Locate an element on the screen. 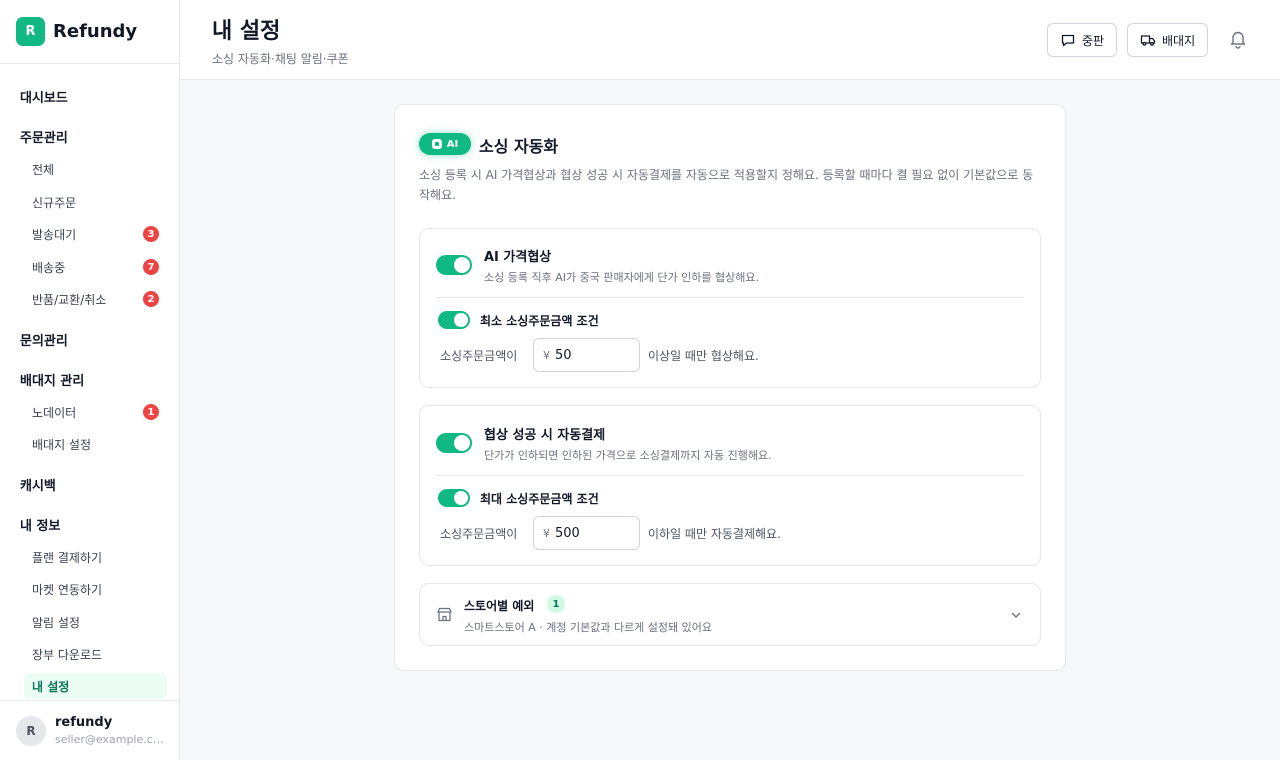  forwarder-button-label: 배대지 is located at coordinates (1179, 40).